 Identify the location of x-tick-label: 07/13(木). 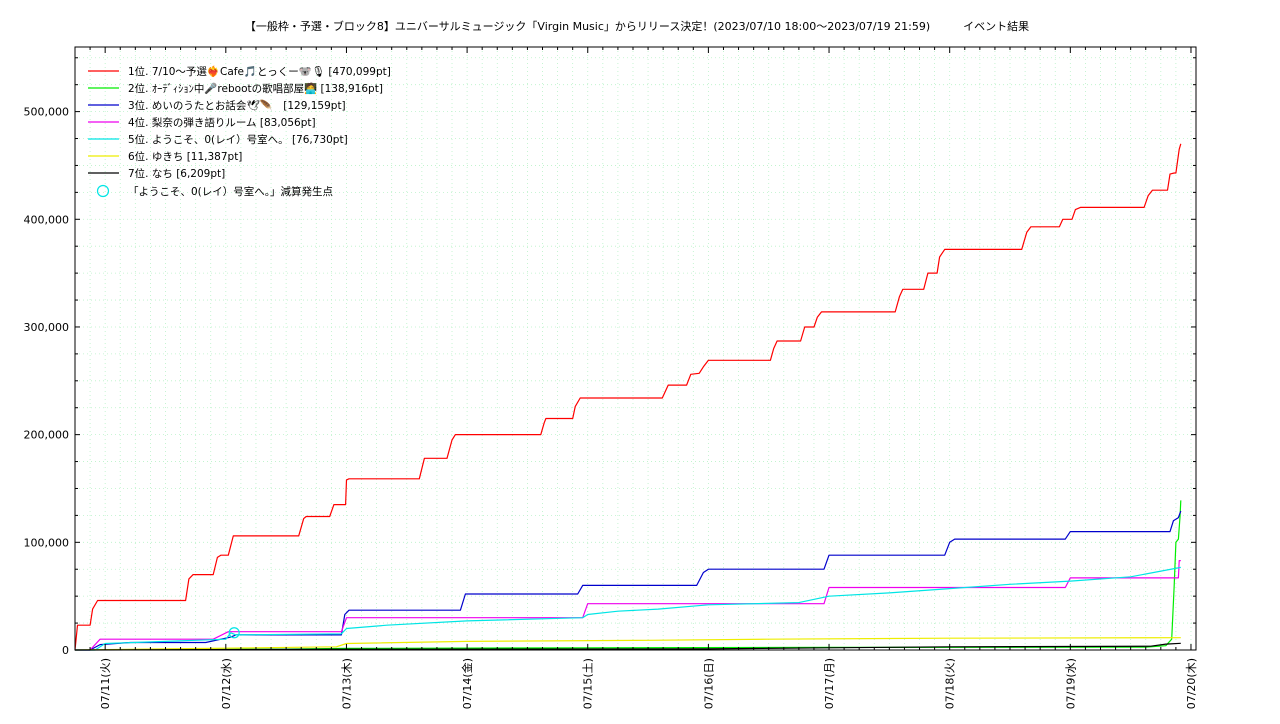
(346, 683).